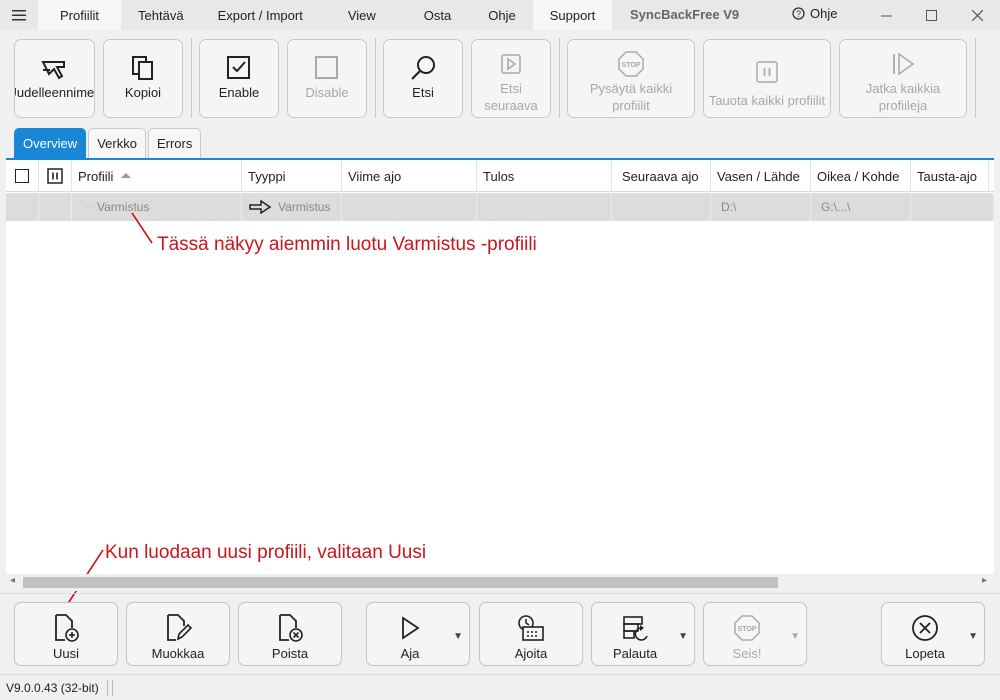 The image size is (1000, 700). What do you see at coordinates (179, 627) in the screenshot?
I see `edit-file-icon` at bounding box center [179, 627].